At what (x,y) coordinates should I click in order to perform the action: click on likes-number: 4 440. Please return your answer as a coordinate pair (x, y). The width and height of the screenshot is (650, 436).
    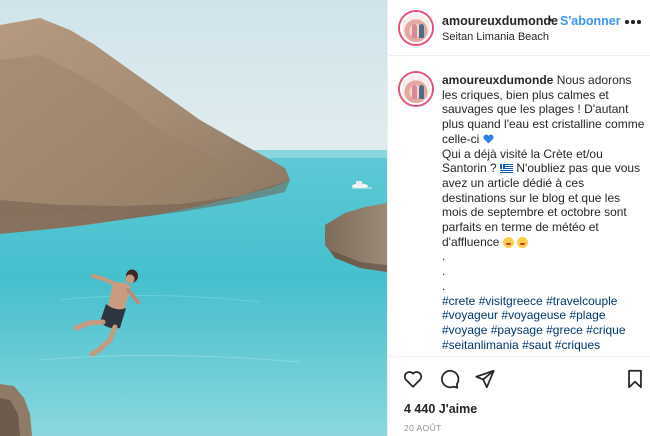
    Looking at the image, I should click on (420, 409).